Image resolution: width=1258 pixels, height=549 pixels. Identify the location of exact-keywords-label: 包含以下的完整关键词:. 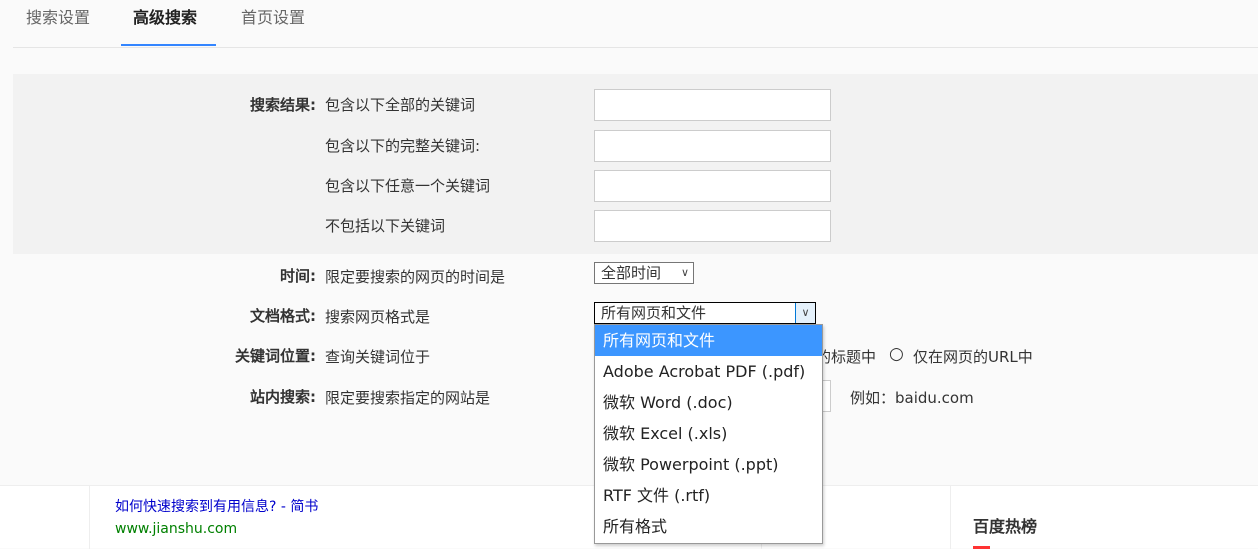
(403, 146).